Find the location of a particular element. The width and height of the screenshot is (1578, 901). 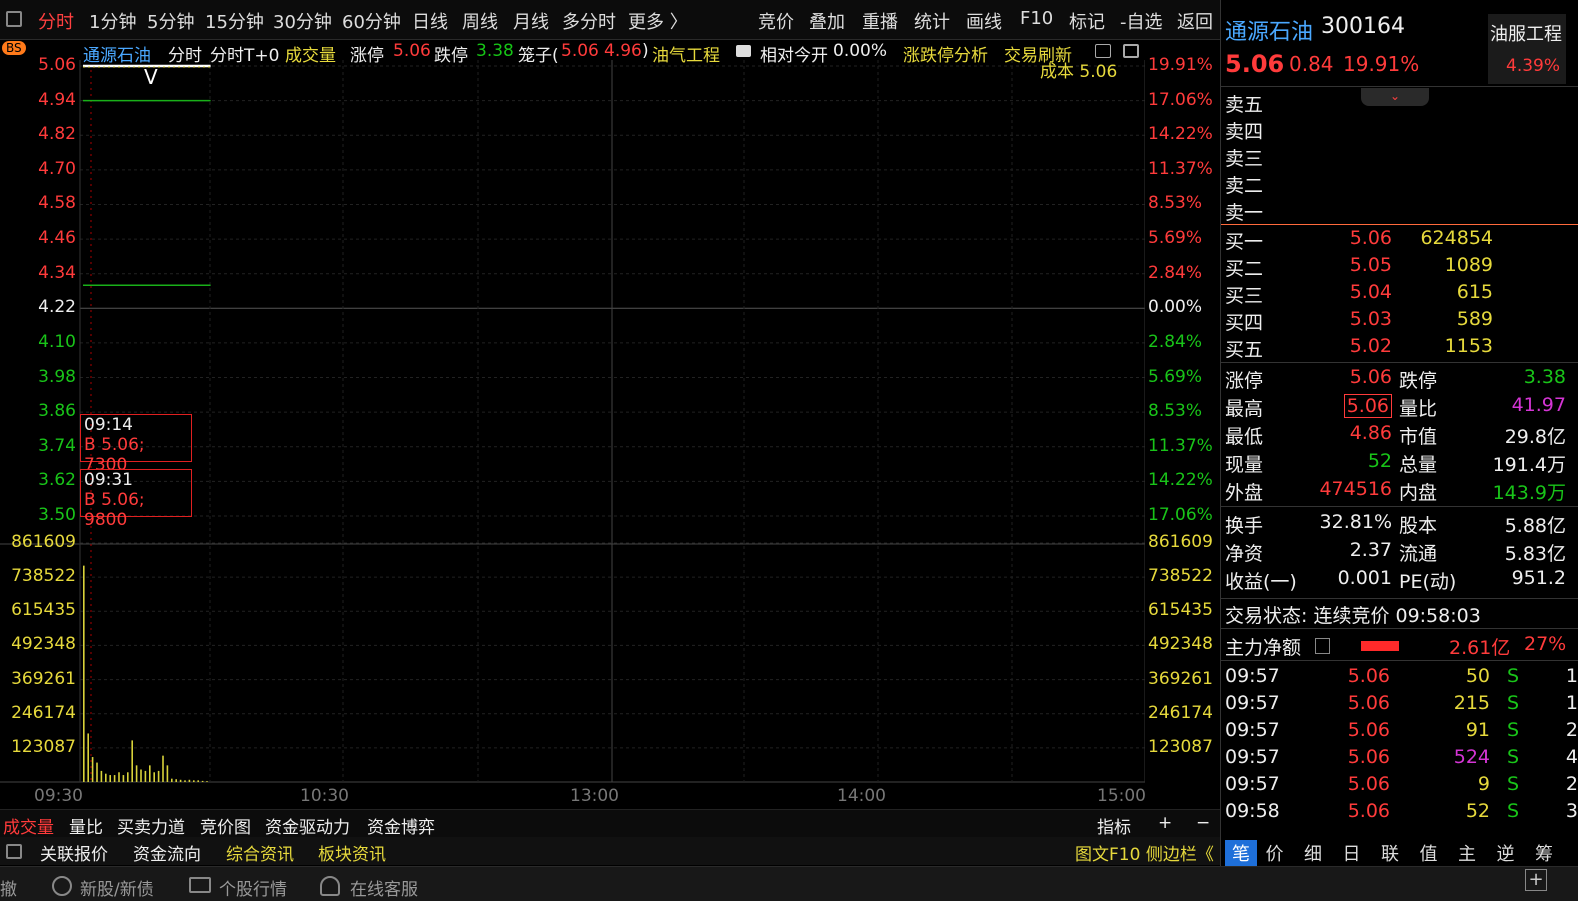

tab-15min: 15分钟 is located at coordinates (234, 21).